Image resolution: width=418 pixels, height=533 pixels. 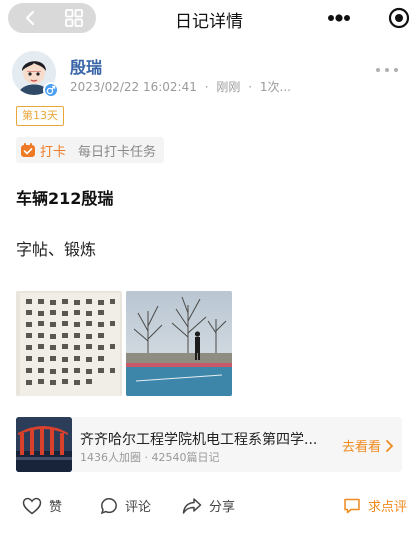 What do you see at coordinates (56, 507) in the screenshot?
I see `like-label: 赞` at bounding box center [56, 507].